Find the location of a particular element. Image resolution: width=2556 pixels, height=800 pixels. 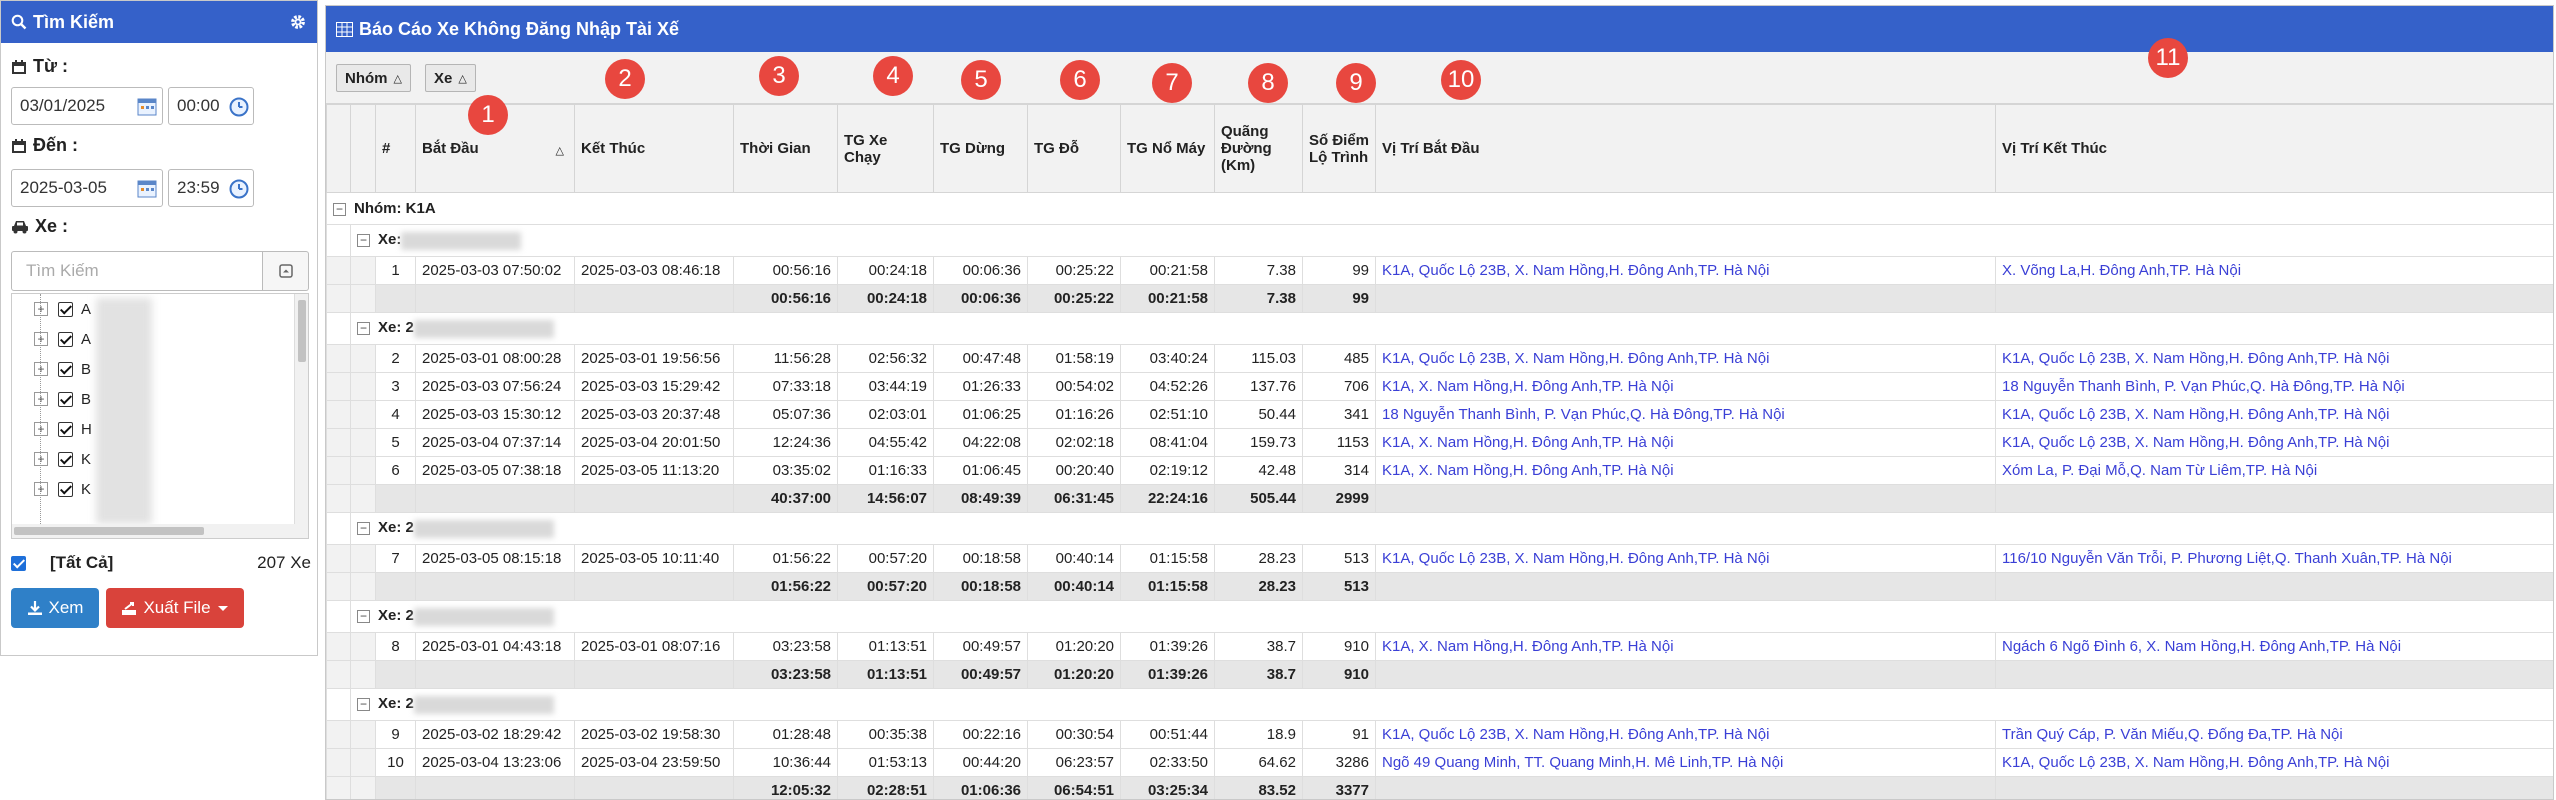

redacted-plate is located at coordinates (483, 616).